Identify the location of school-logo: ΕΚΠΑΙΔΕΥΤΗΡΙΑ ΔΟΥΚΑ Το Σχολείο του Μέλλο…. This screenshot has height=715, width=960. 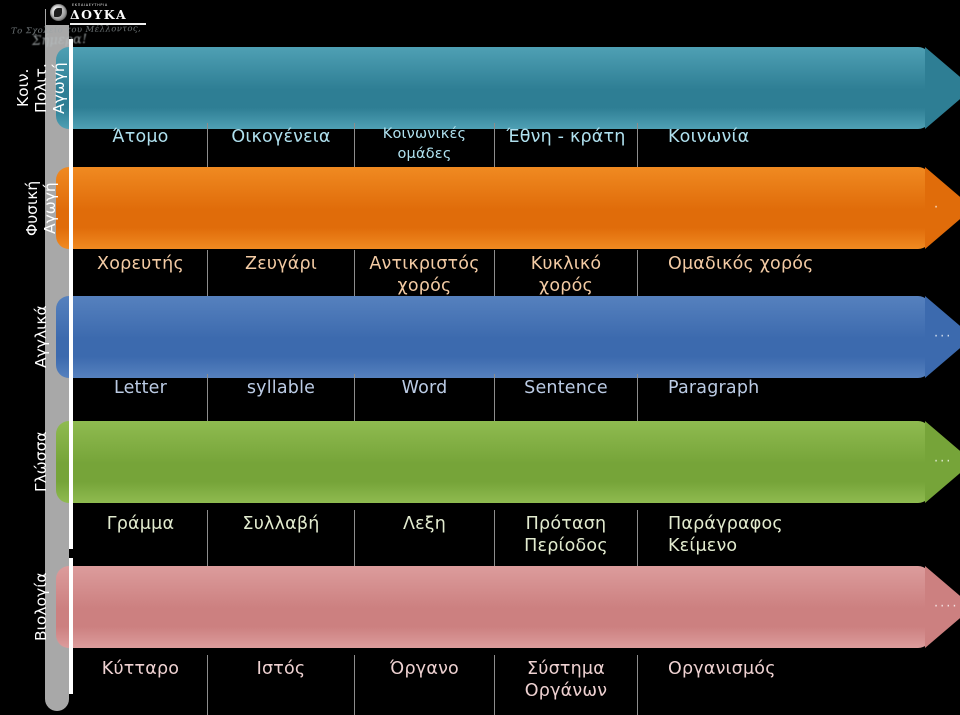
(93, 24).